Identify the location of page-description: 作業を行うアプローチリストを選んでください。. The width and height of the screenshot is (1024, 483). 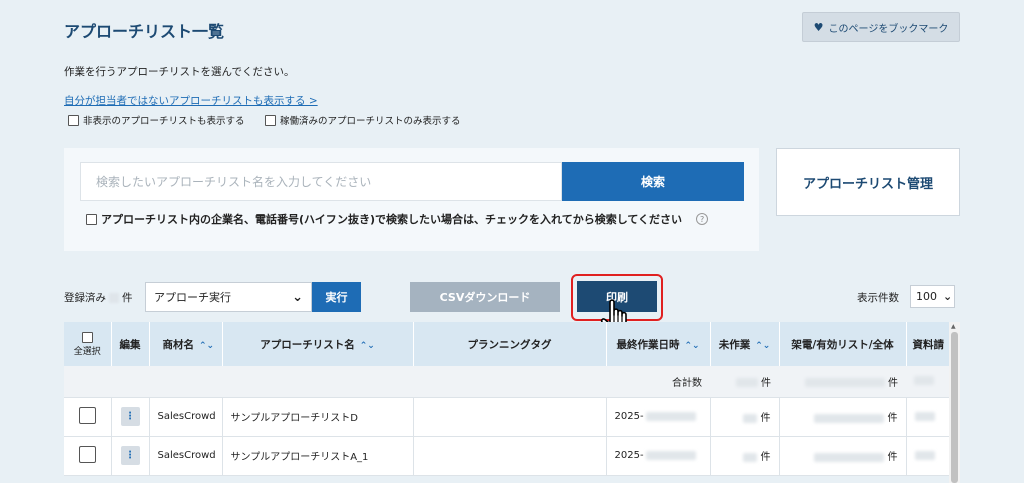
(179, 72).